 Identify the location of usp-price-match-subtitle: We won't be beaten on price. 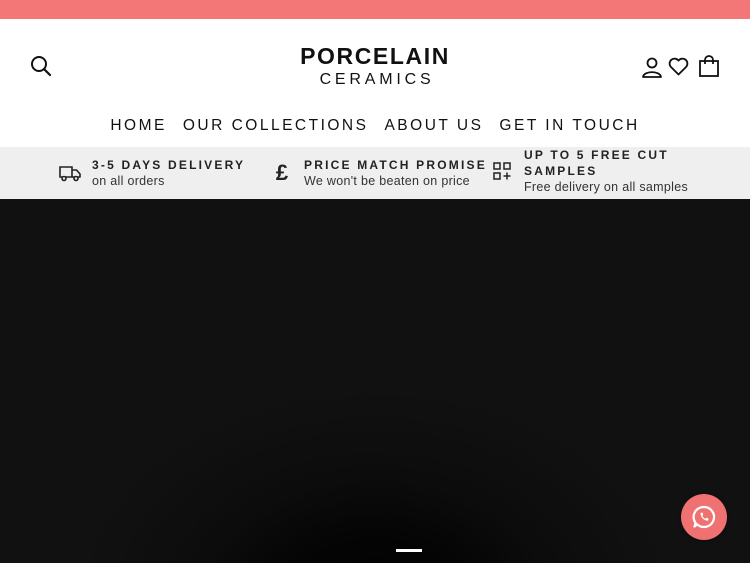
(387, 181).